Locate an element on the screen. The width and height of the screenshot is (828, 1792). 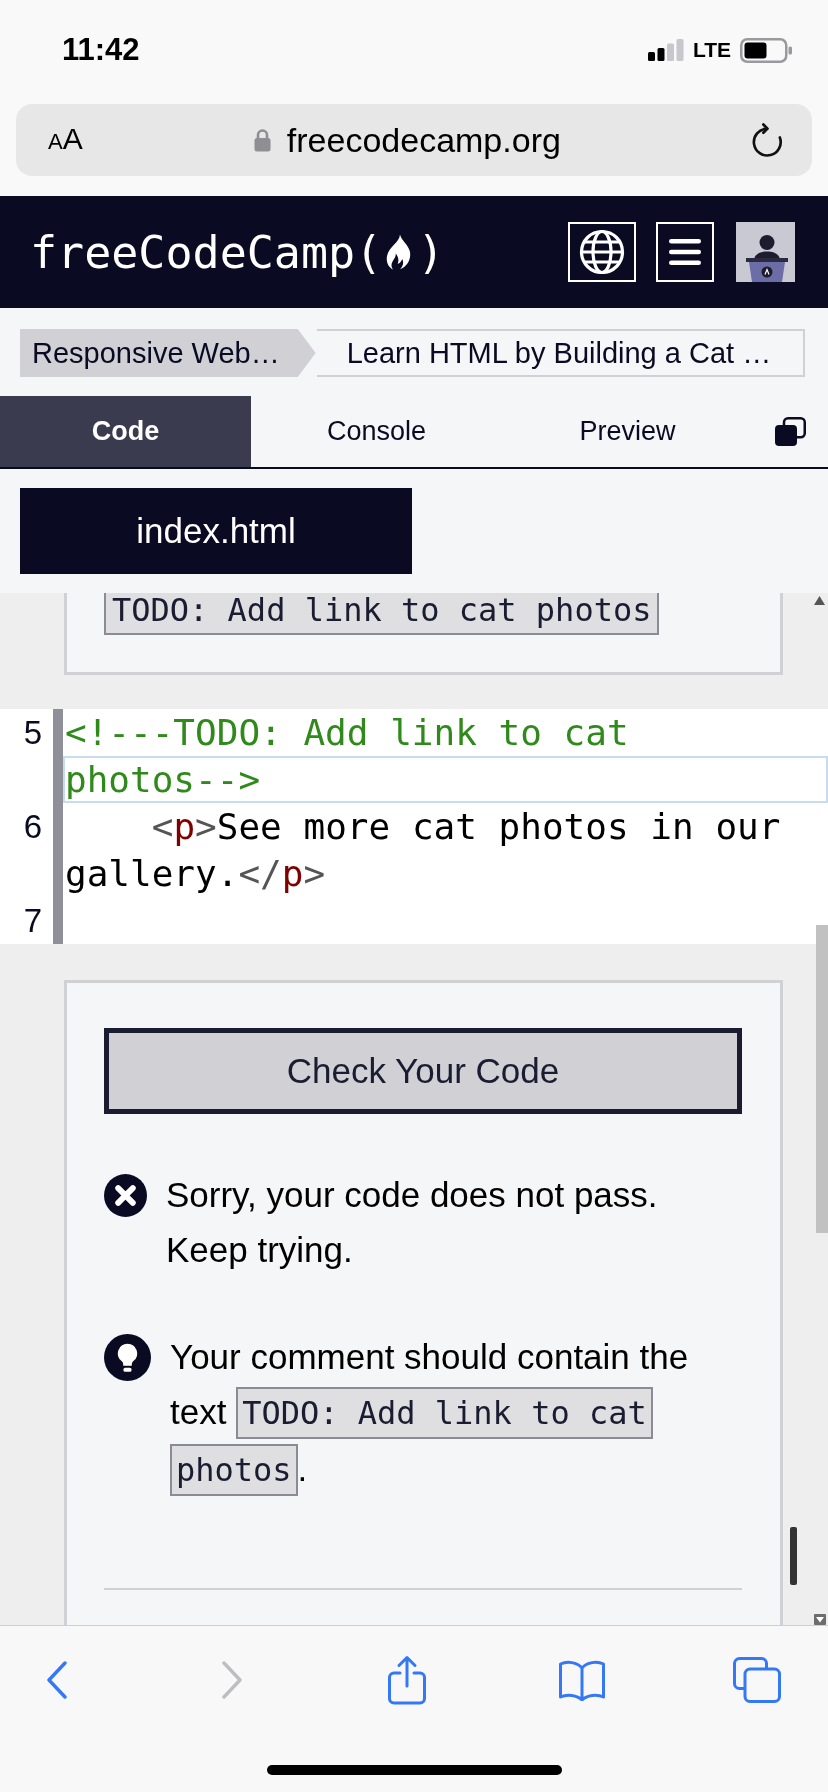
tab: Console is located at coordinates (376, 431).